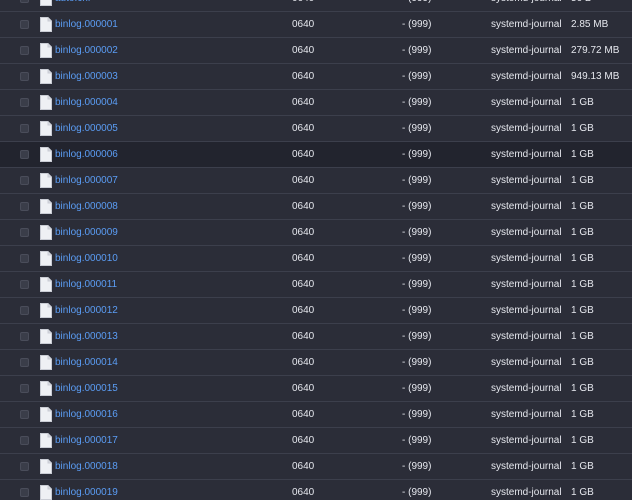 The width and height of the screenshot is (632, 500). I want to click on file-name-link: binlog.000011, so click(86, 285).